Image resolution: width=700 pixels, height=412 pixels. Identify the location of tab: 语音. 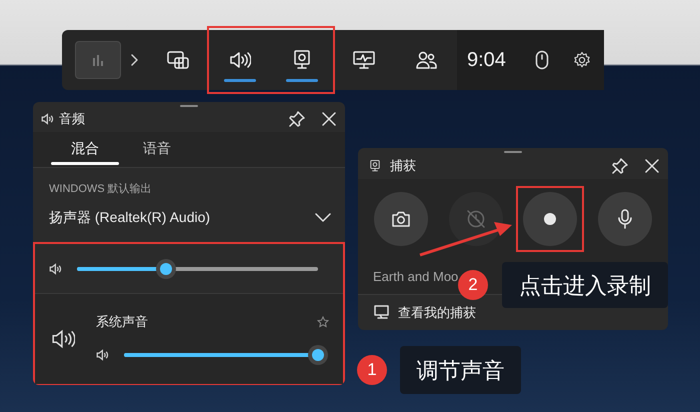
(157, 148).